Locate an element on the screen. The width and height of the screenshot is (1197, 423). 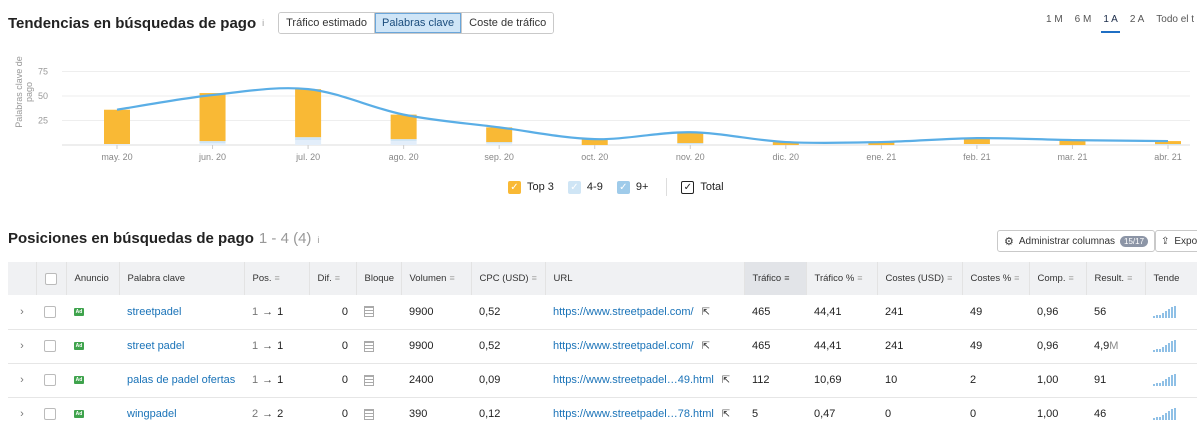
header-volume: Volumen ≡ is located at coordinates (436, 278).